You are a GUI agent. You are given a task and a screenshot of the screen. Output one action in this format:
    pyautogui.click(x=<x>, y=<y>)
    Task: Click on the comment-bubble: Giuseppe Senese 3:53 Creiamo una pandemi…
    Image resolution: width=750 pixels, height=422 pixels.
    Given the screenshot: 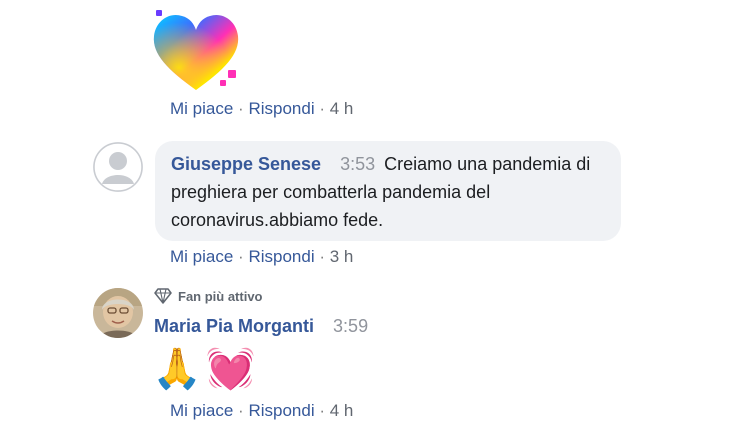 What is the action you would take?
    pyautogui.click(x=388, y=191)
    